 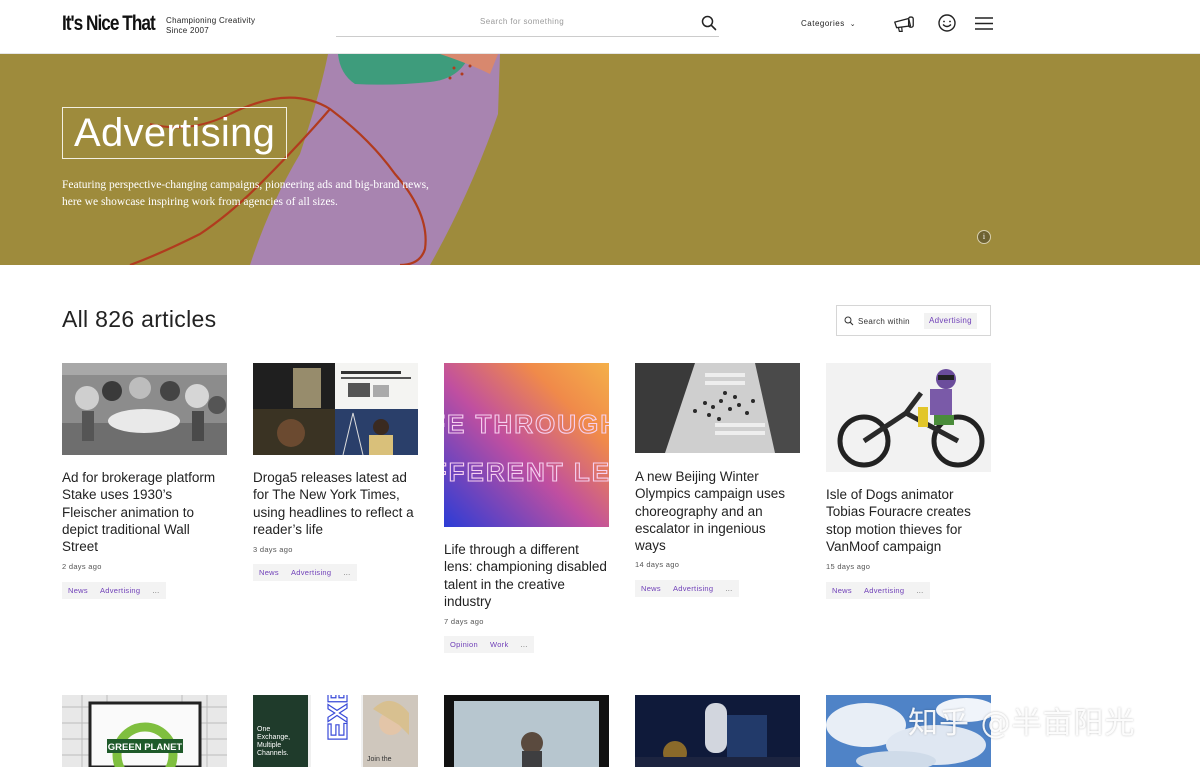 I want to click on article-date: 15 days ago, so click(x=848, y=566).